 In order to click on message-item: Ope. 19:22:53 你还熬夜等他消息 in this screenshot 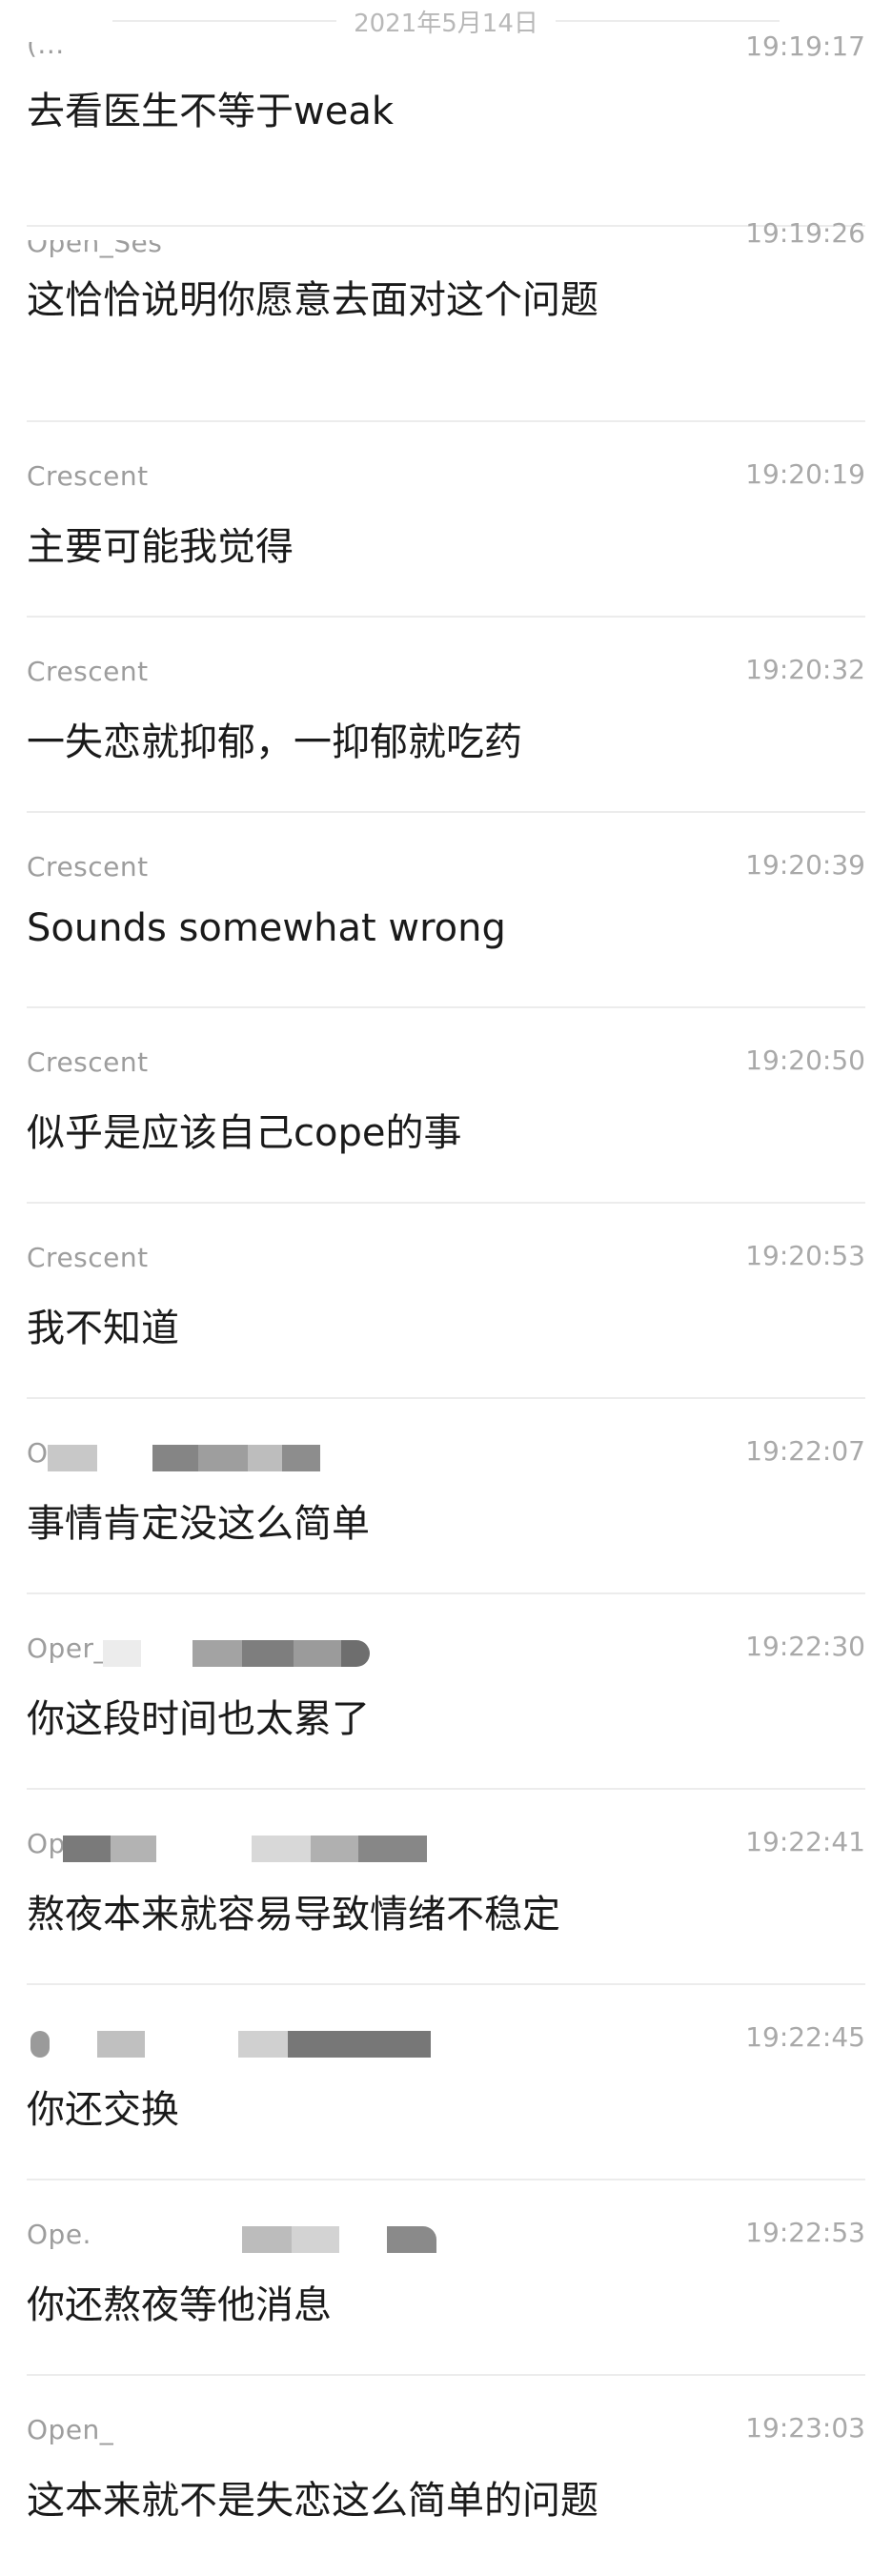, I will do `click(446, 2278)`.